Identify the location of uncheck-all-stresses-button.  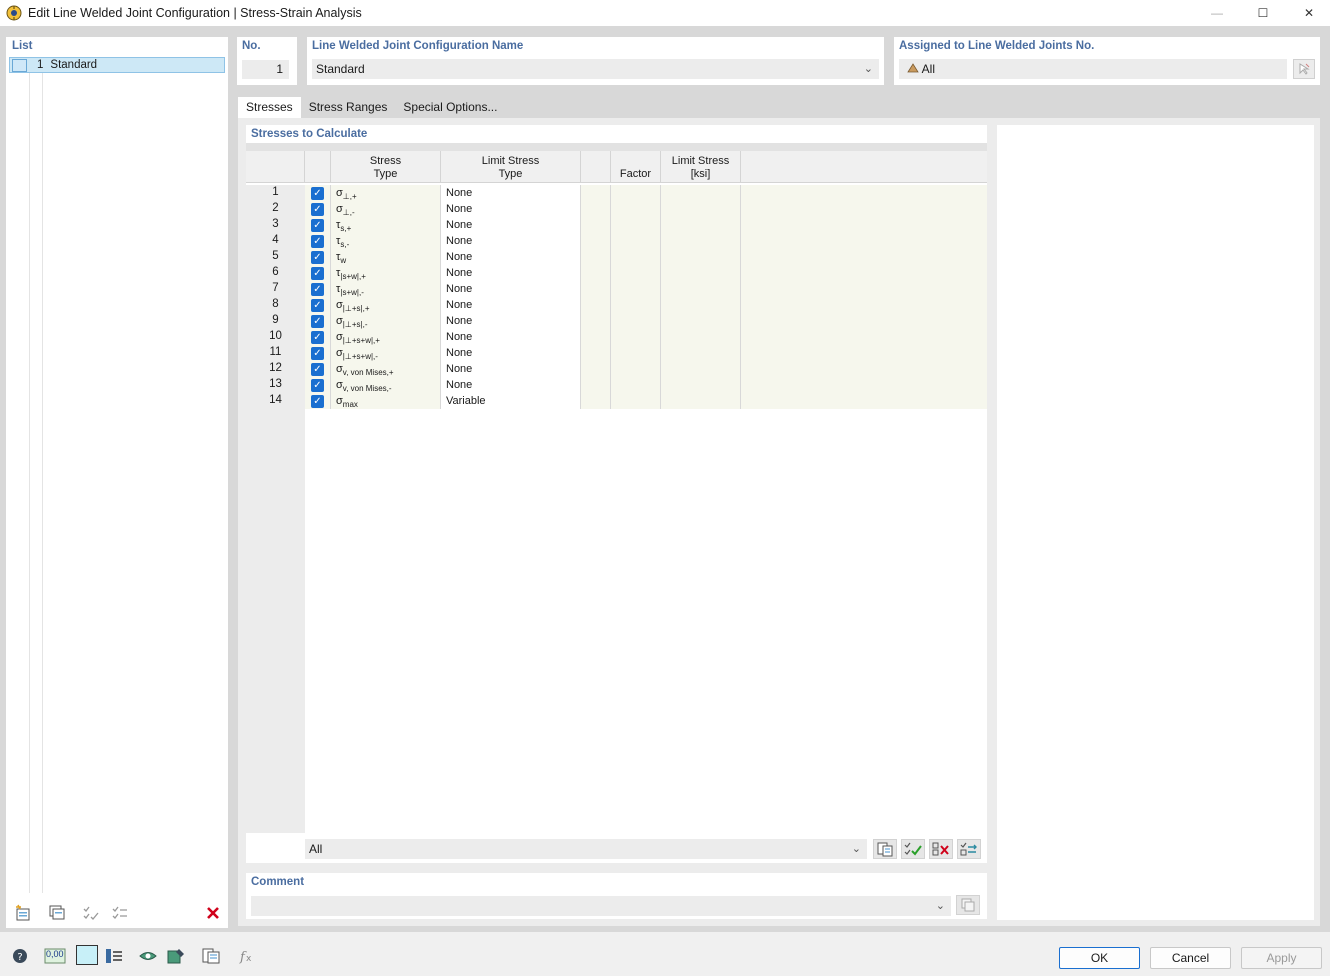
(941, 849).